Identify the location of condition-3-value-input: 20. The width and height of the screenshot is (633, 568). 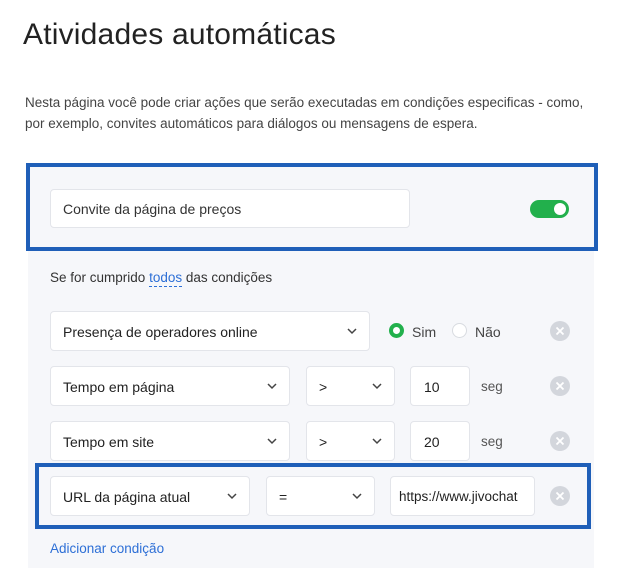
(440, 441).